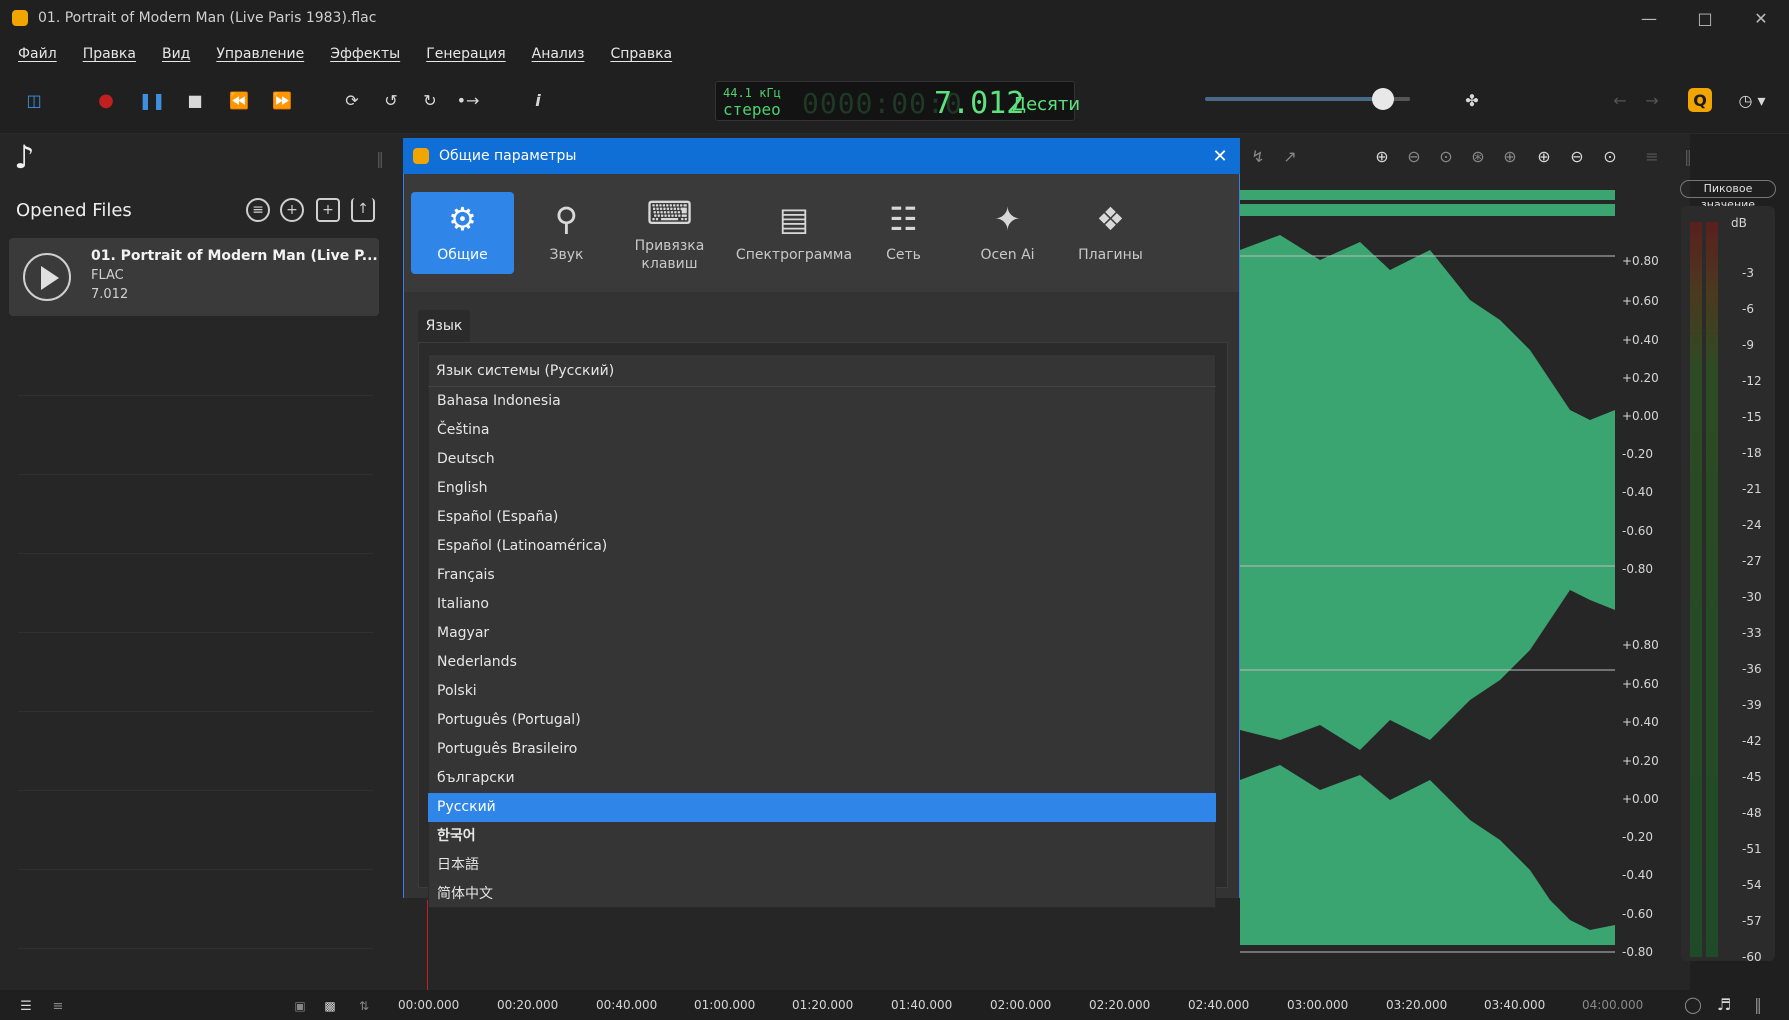 The image size is (1789, 1020). What do you see at coordinates (822, 517) in the screenshot?
I see `language-option: Español (España)` at bounding box center [822, 517].